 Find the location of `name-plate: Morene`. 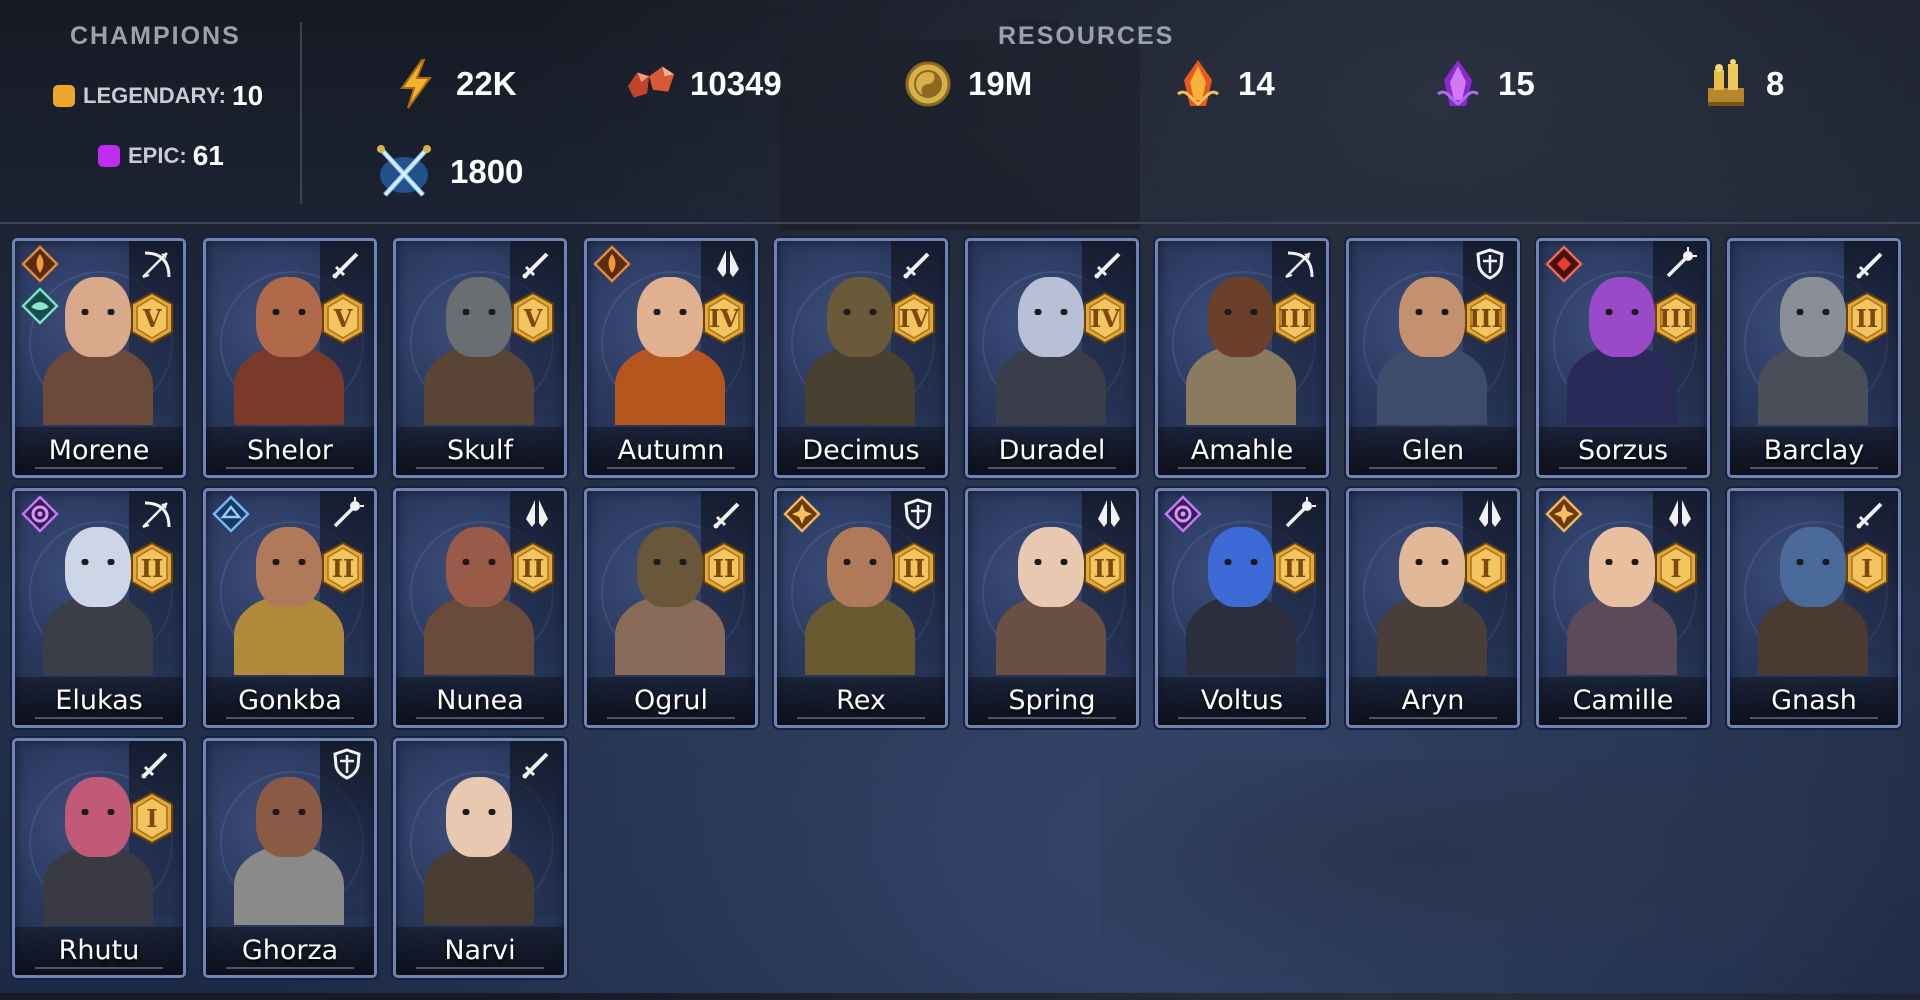

name-plate: Morene is located at coordinates (99, 451).